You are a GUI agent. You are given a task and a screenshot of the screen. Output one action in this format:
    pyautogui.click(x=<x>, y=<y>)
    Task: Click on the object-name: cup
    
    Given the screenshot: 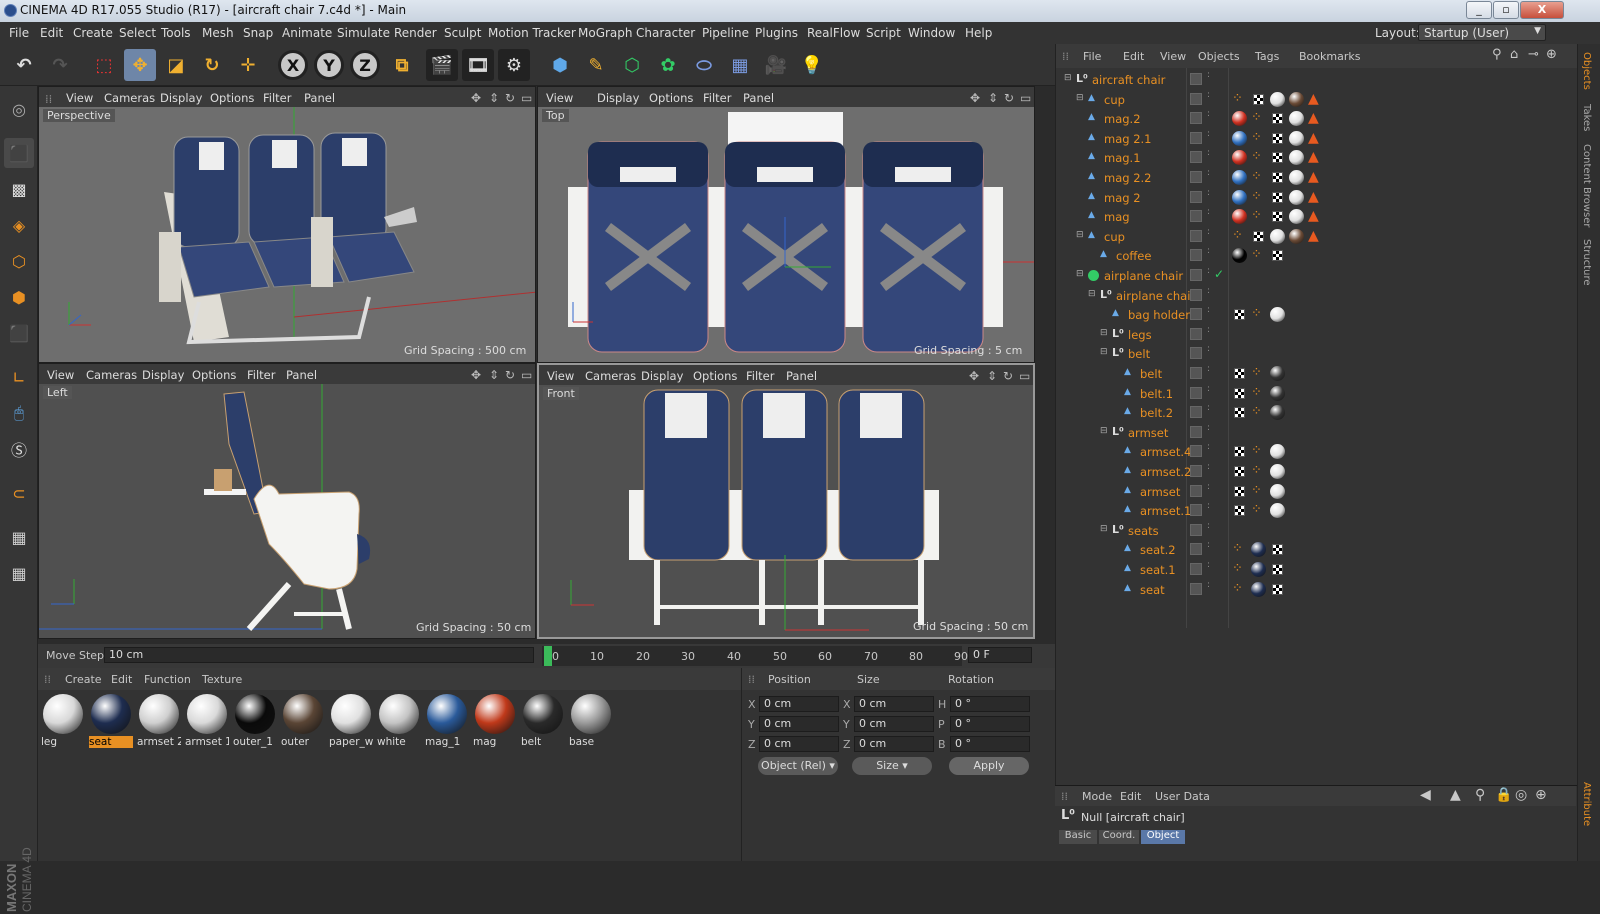 What is the action you would take?
    pyautogui.click(x=1114, y=237)
    